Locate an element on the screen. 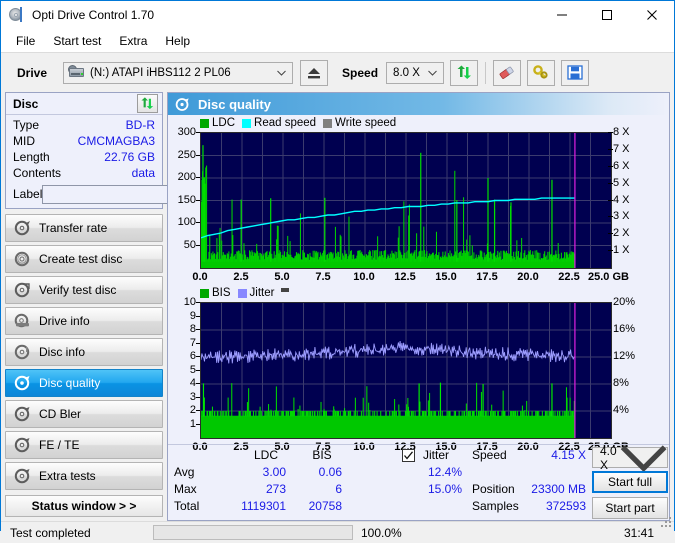 The height and width of the screenshot is (543, 675). sidebar-item-disc-quality: Disc quality is located at coordinates (84, 383).